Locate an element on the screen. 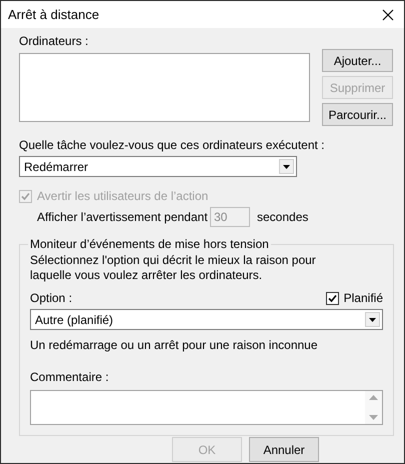 This screenshot has height=464, width=405. comment-field is located at coordinates (206, 407).